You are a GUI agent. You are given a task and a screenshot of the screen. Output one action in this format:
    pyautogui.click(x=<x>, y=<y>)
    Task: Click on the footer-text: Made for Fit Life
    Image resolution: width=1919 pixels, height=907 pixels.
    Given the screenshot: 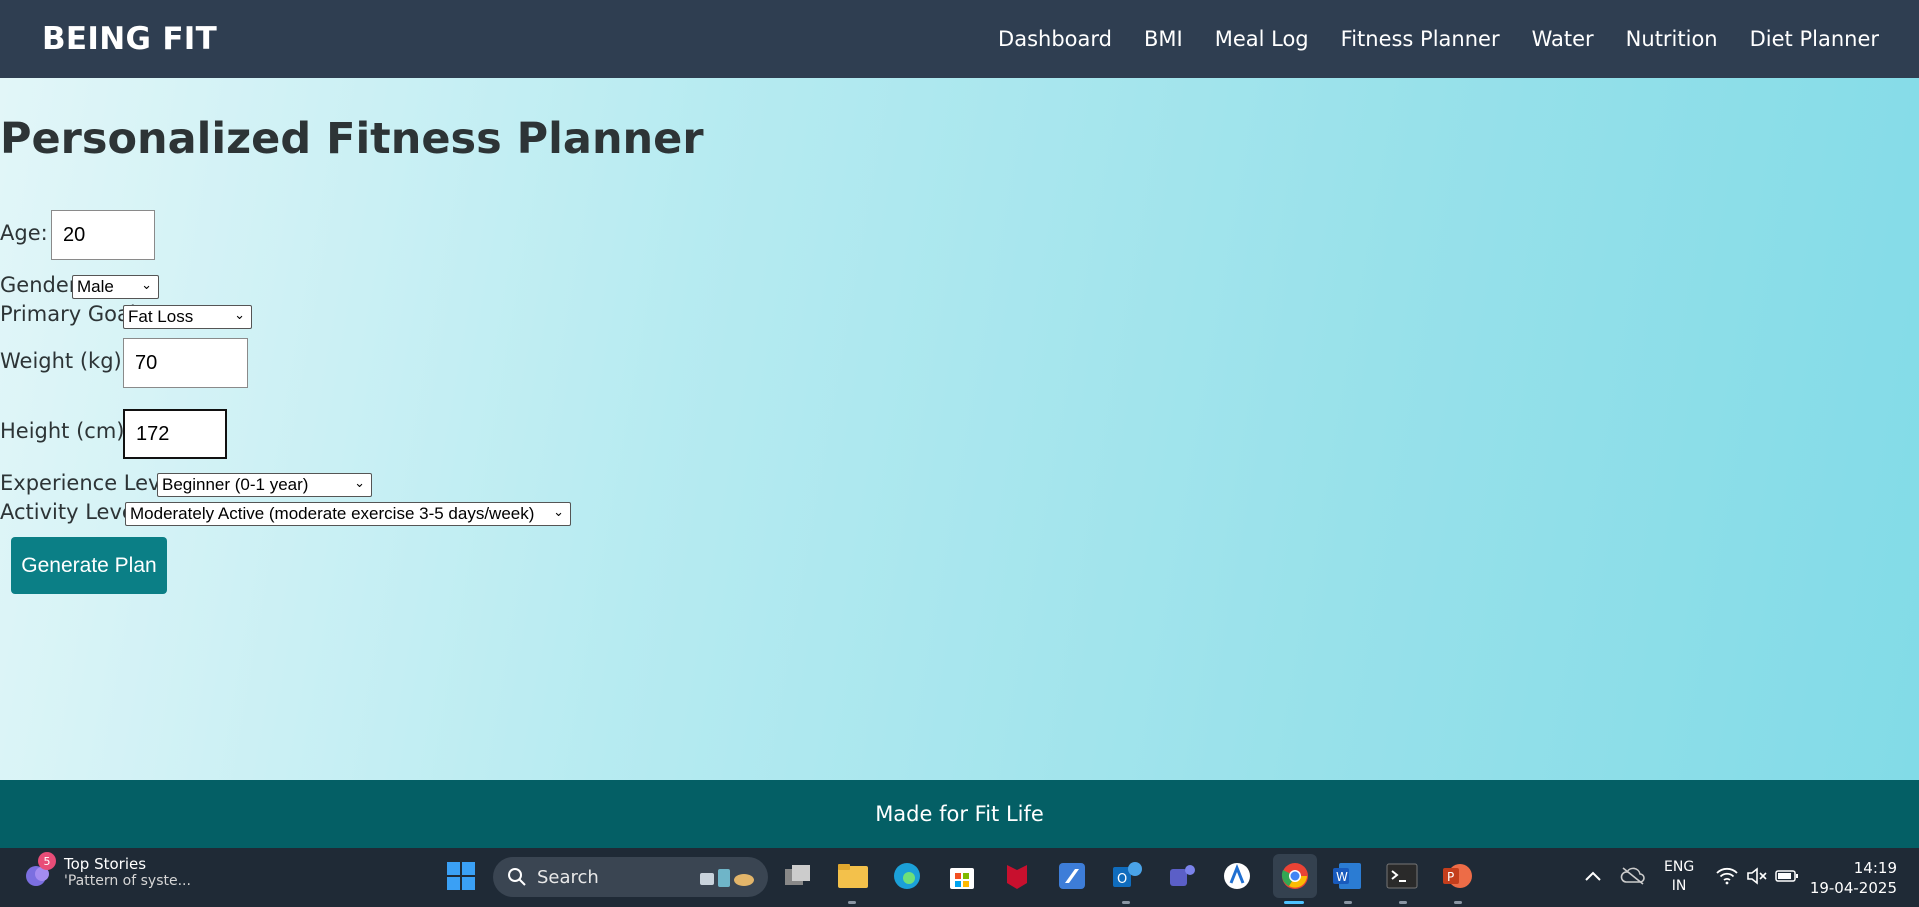 What is the action you would take?
    pyautogui.click(x=959, y=814)
    